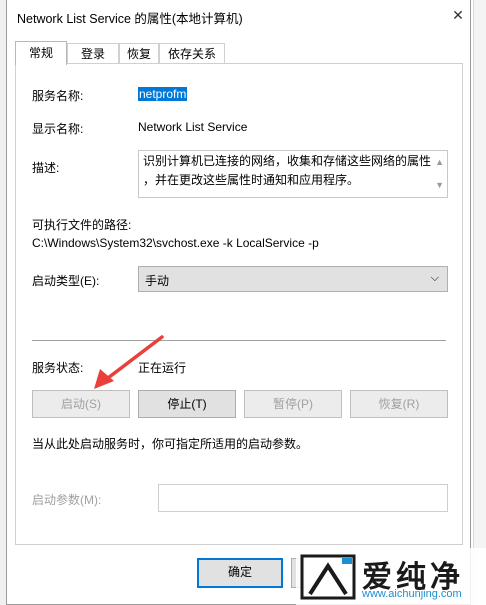 The image size is (486, 605). What do you see at coordinates (287, 161) in the screenshot?
I see `description-line-1: 识别计算机已连接的网络，收集和存储这些网络的属性` at bounding box center [287, 161].